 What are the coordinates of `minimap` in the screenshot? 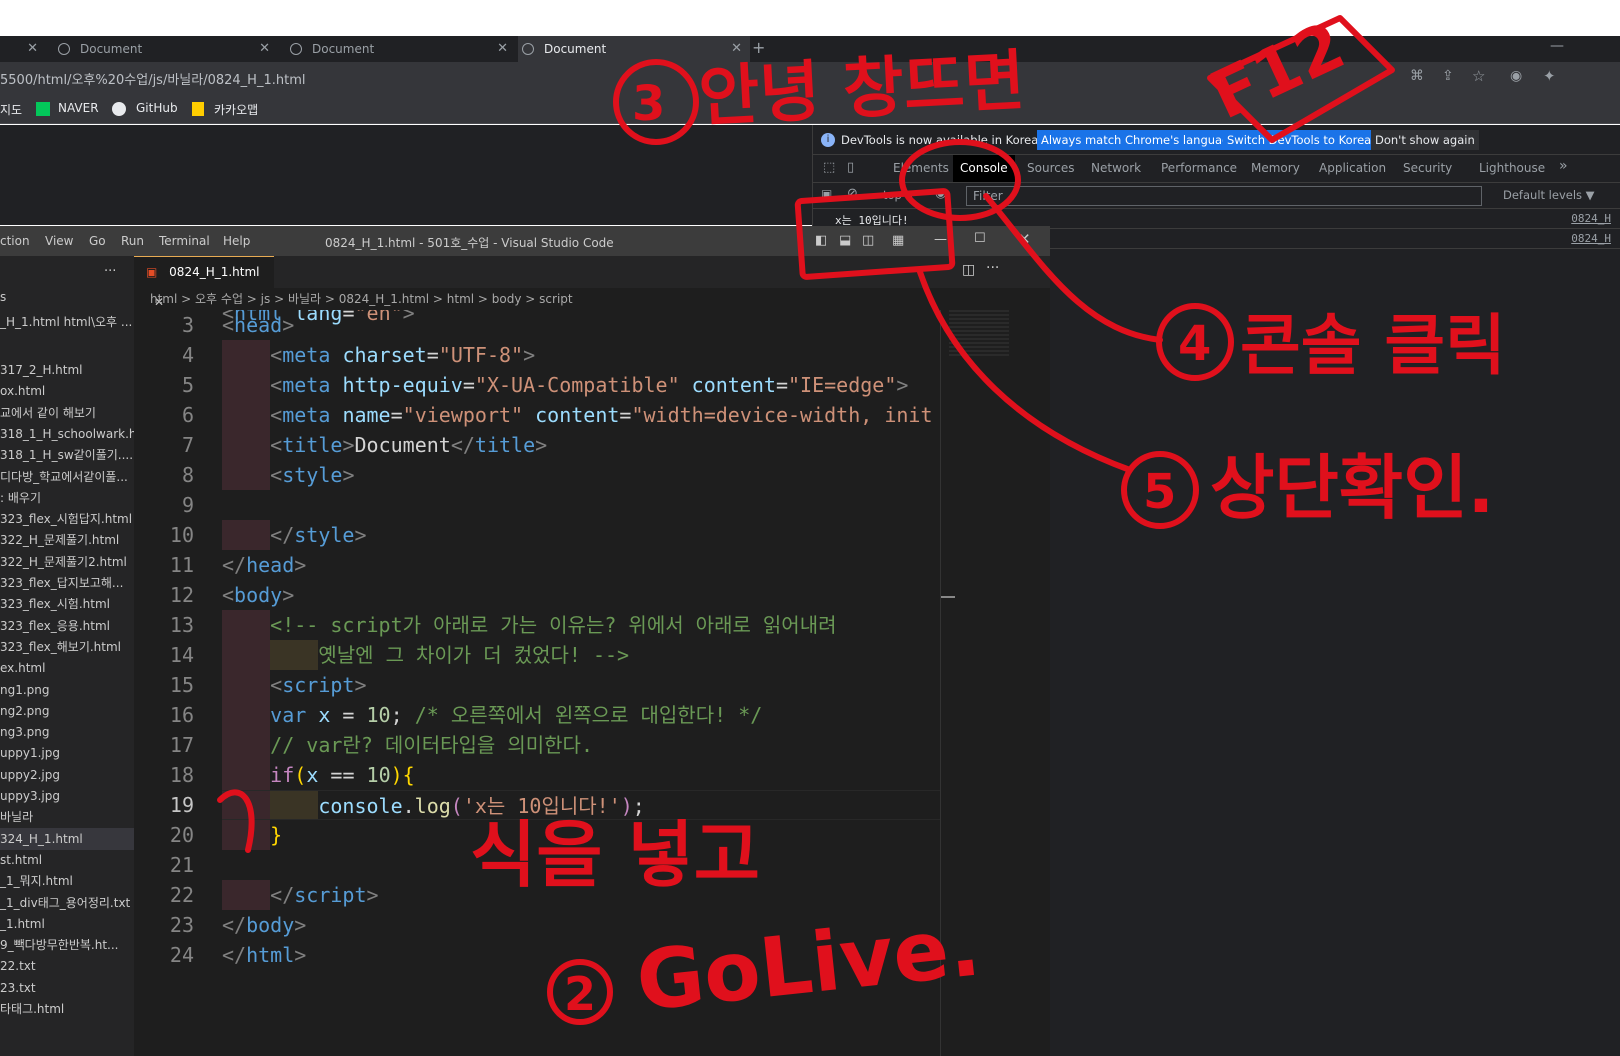 It's located at (995, 683).